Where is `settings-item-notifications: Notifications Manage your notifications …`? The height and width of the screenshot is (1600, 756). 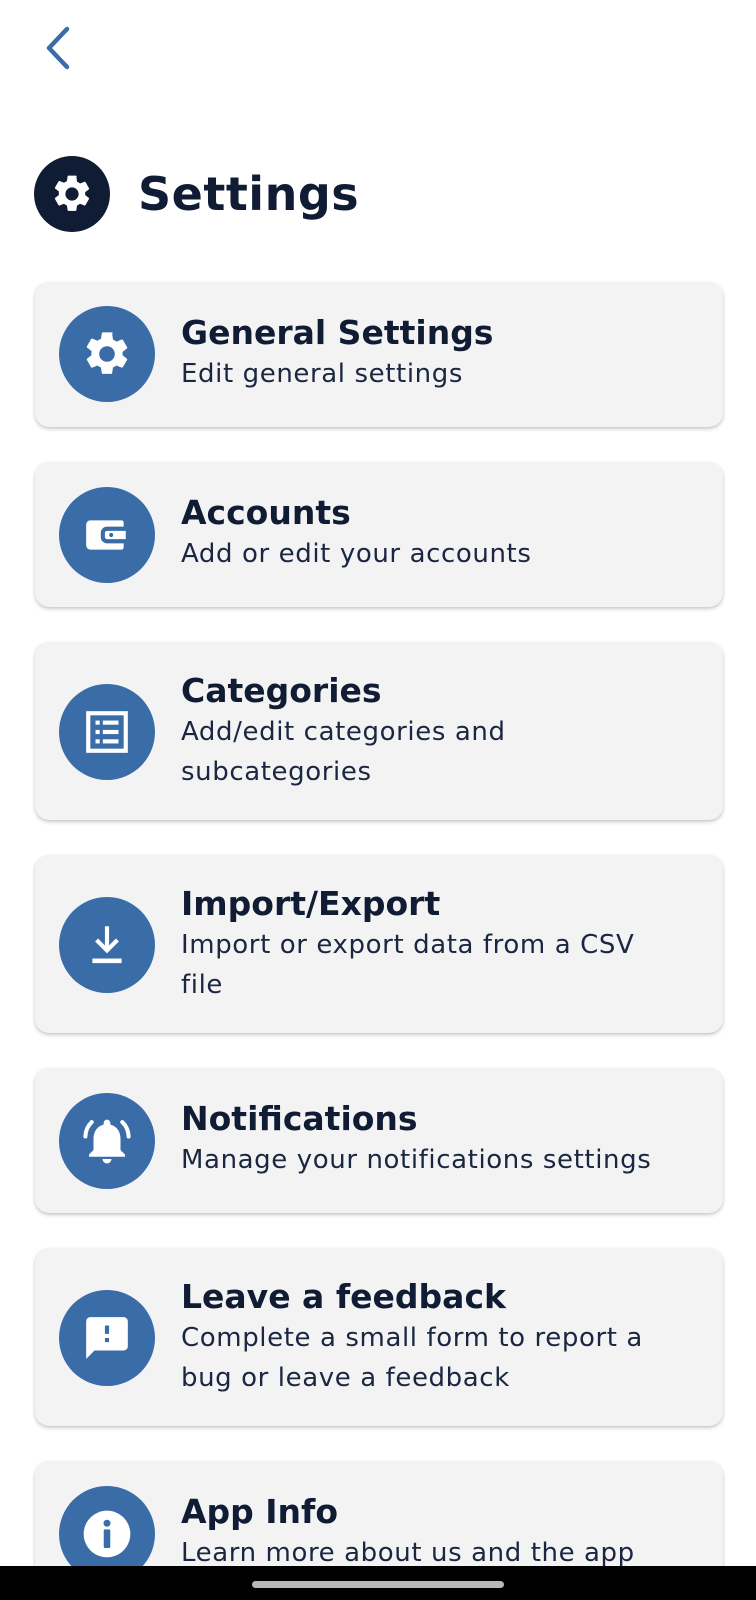 settings-item-notifications: Notifications Manage your notifications … is located at coordinates (379, 1140).